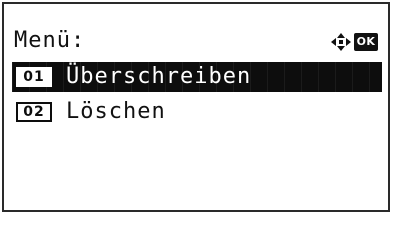  I want to click on menu-item-loeschen: 02 Löschen, so click(197, 112).